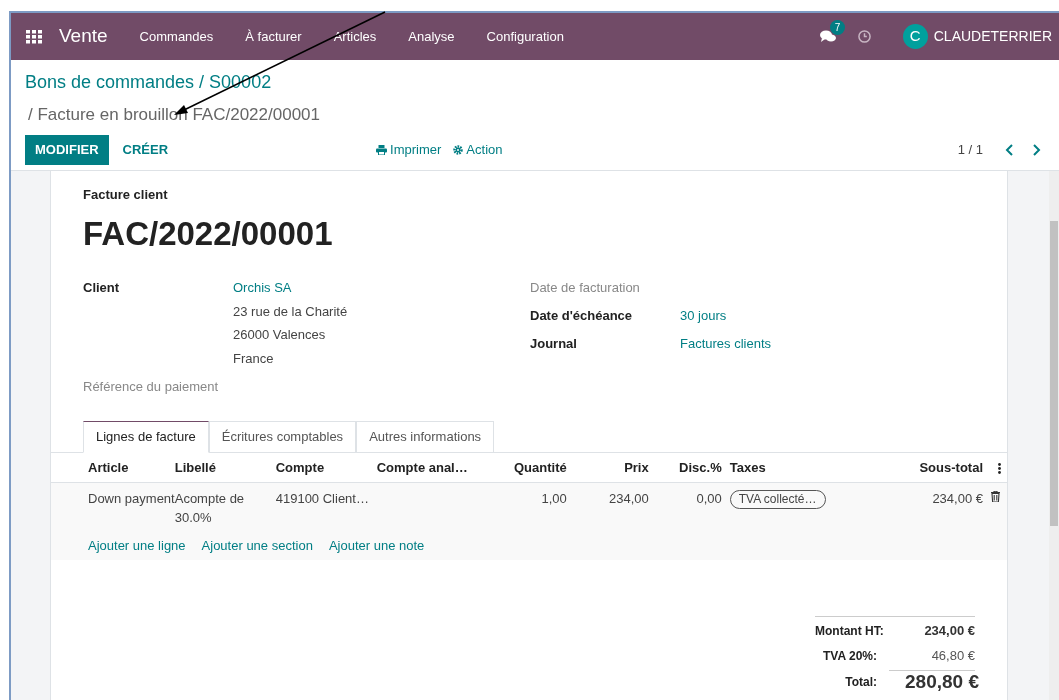 This screenshot has width=1059, height=700. What do you see at coordinates (726, 342) in the screenshot?
I see `field-value: Factures clients` at bounding box center [726, 342].